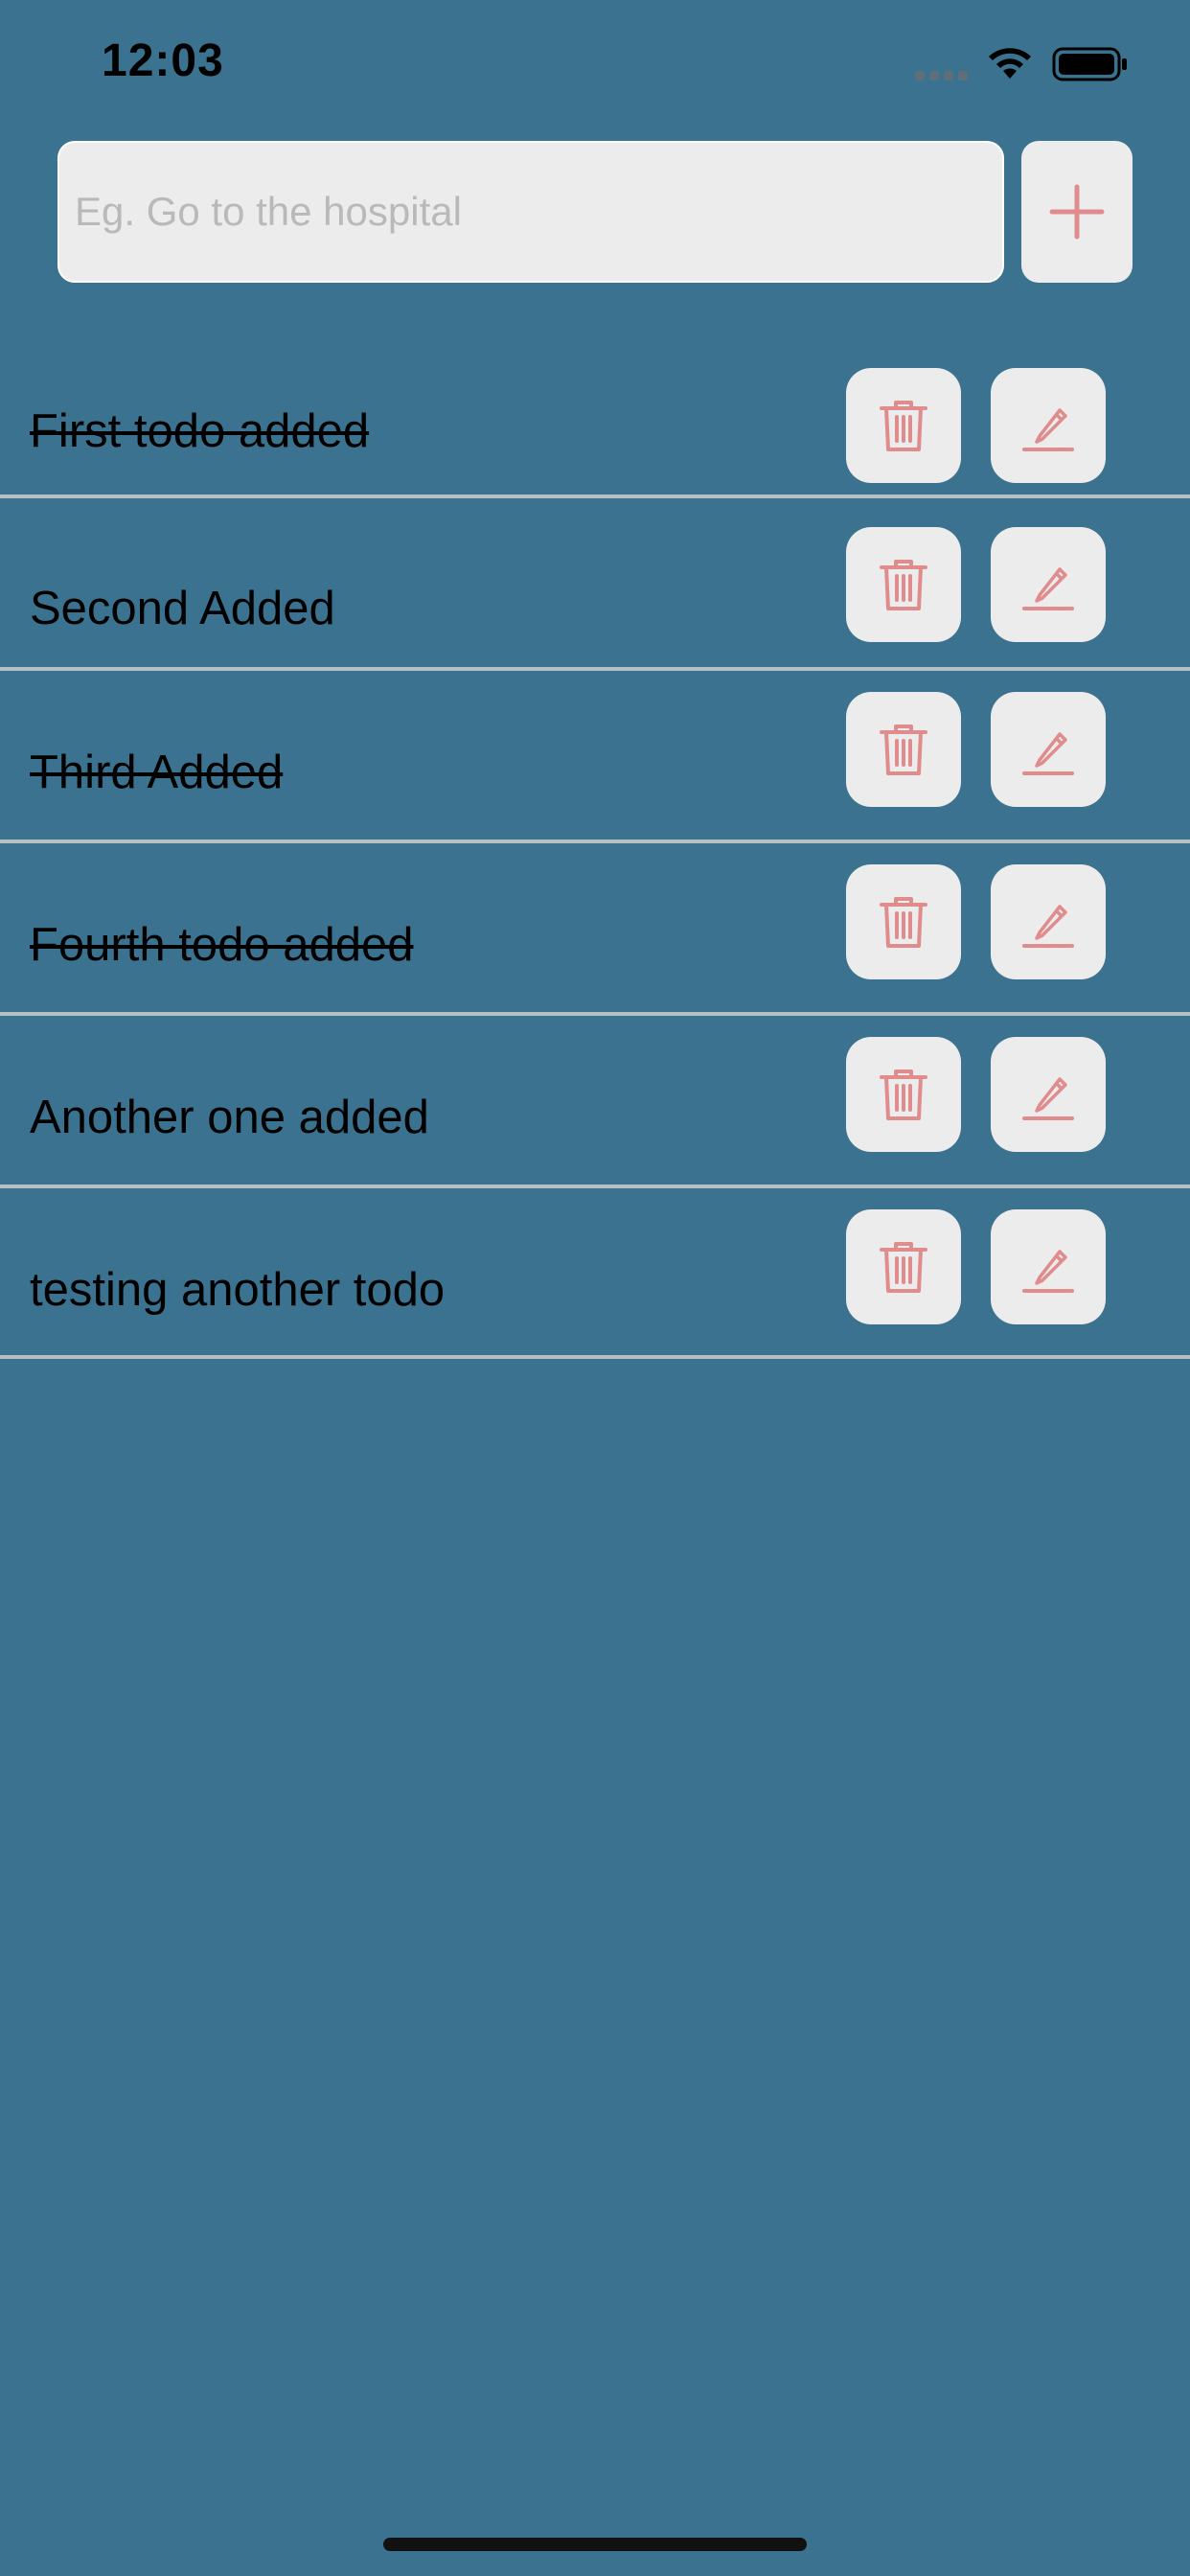  I want to click on todo-input, so click(530, 212).